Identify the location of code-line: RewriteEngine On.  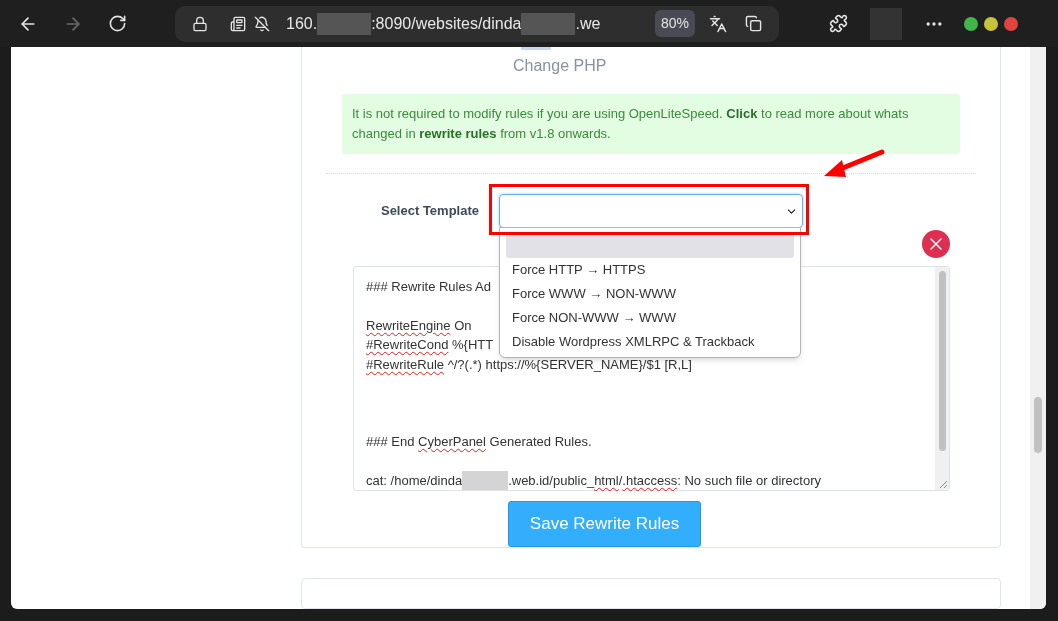
(419, 325).